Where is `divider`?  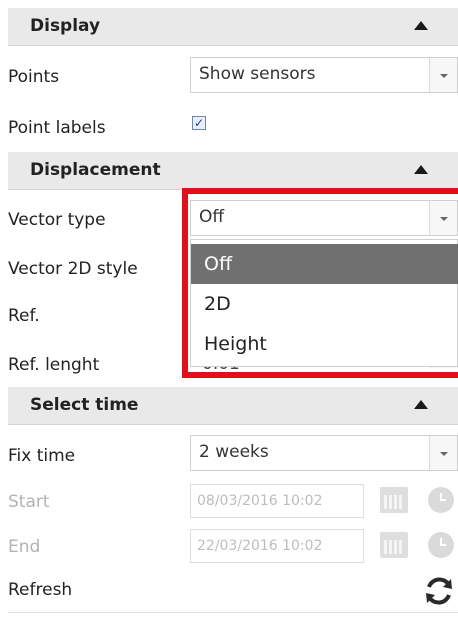 divider is located at coordinates (233, 612).